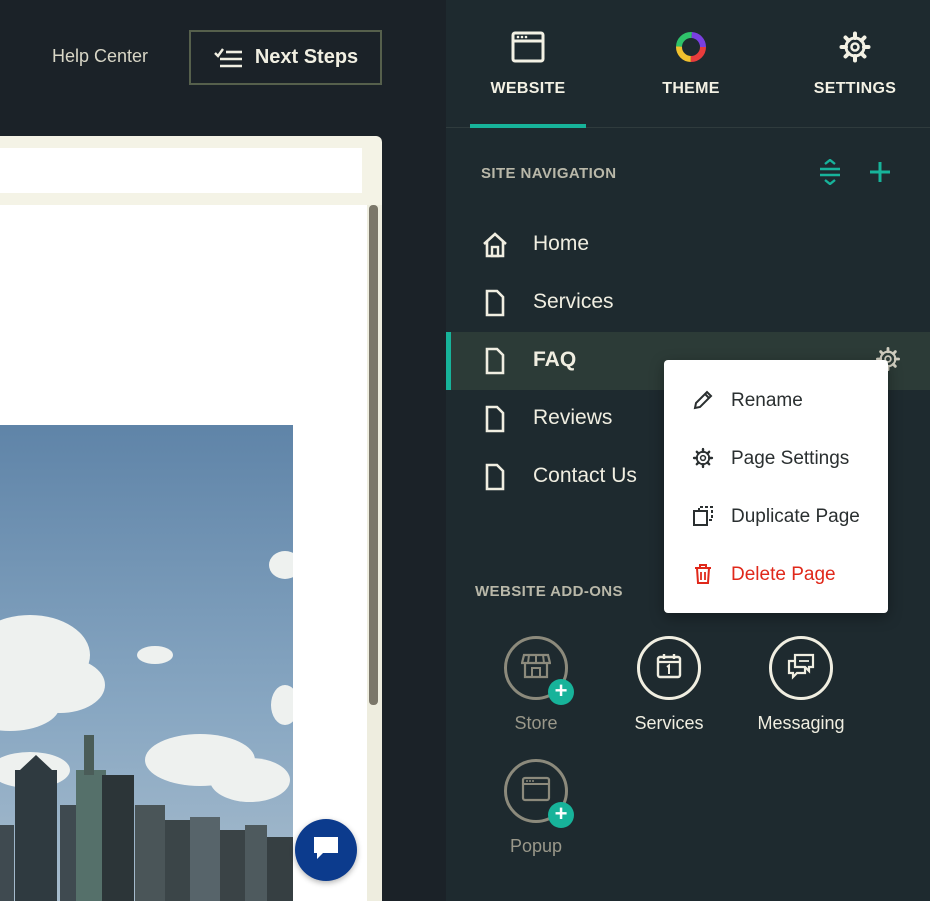 This screenshot has height=901, width=930. I want to click on menu-item-label: Page Settings, so click(790, 458).